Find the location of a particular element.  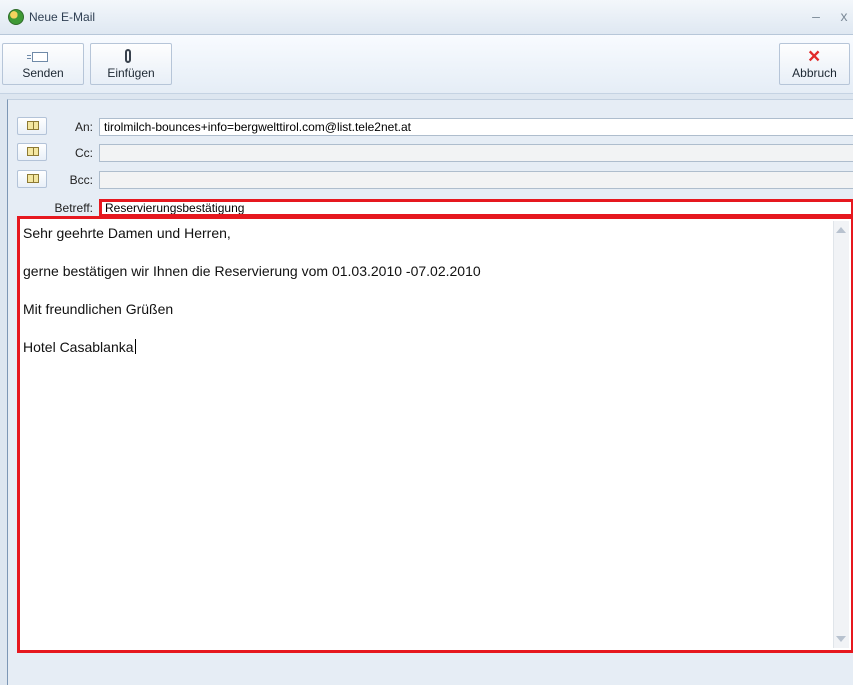

body-line: Sehr geehrte Damen und Herren, is located at coordinates (127, 233).